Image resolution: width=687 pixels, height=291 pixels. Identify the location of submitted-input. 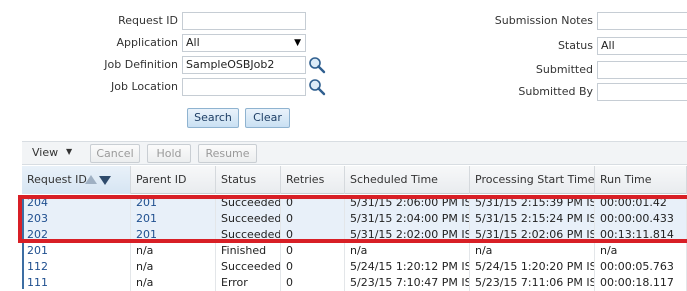
(642, 70).